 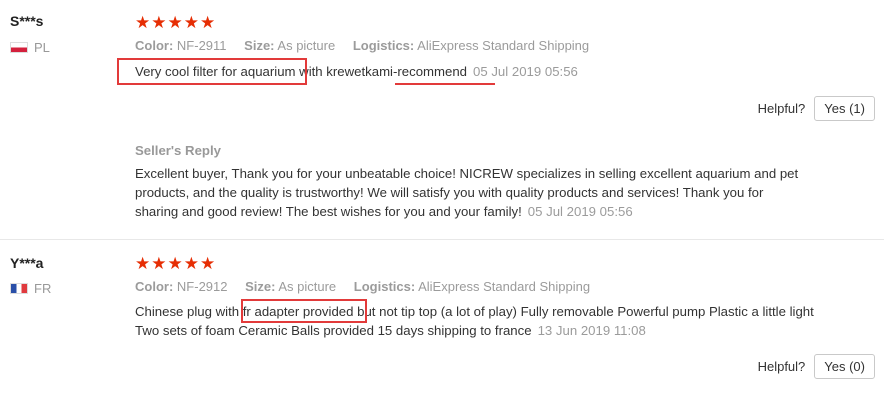 What do you see at coordinates (445, 84) in the screenshot?
I see `highlight-underline` at bounding box center [445, 84].